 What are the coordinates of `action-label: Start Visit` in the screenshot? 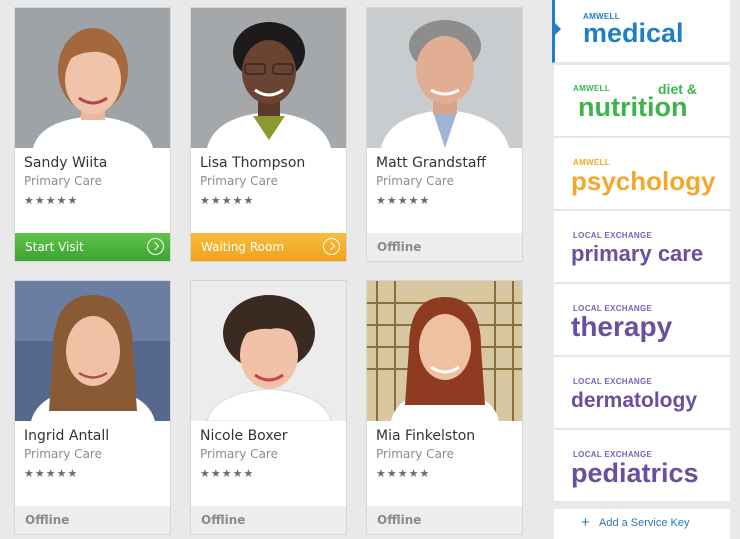 It's located at (54, 247).